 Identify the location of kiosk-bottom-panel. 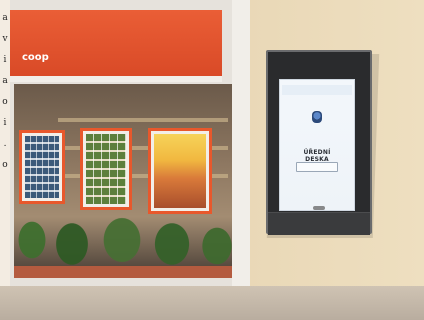
(319, 223).